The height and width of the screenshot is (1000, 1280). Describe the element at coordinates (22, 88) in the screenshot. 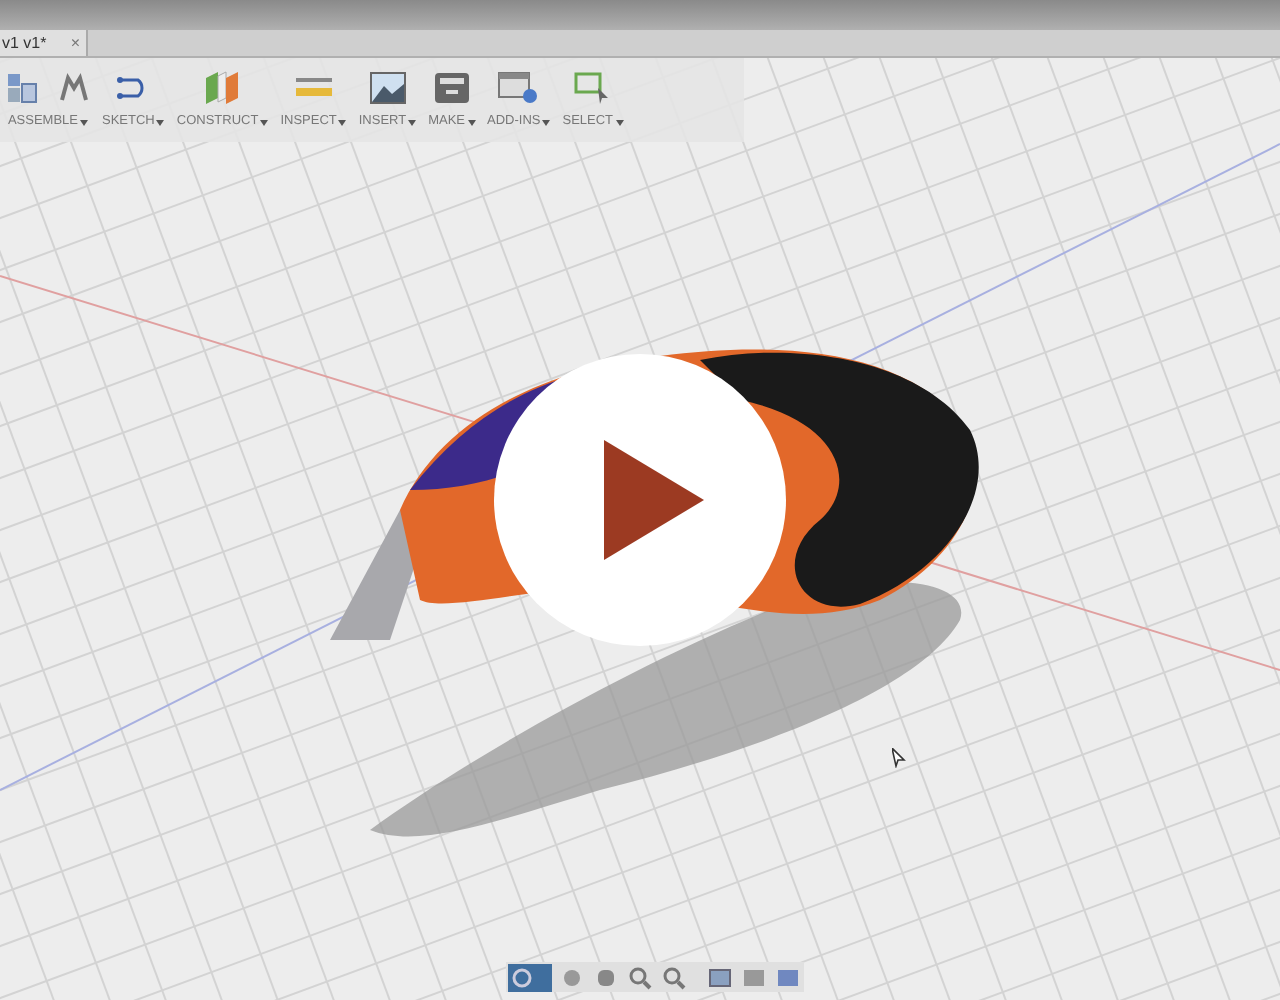

I see `component-icon` at that location.